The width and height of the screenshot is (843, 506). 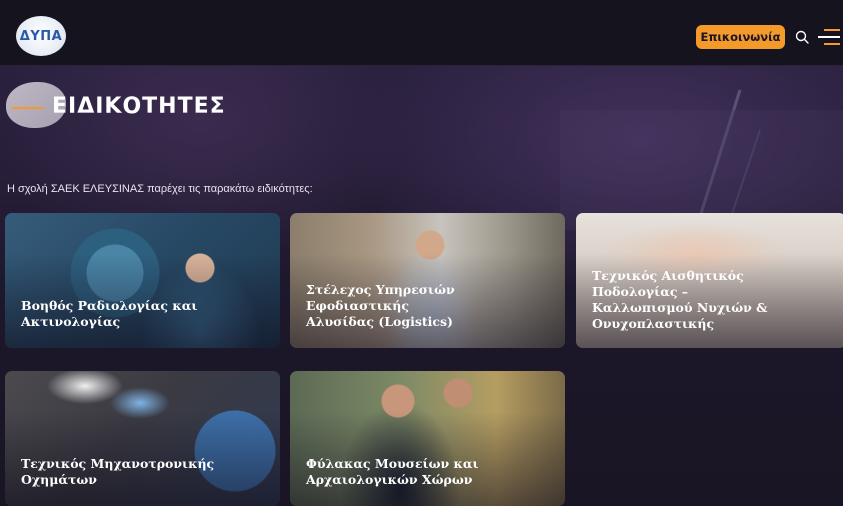 What do you see at coordinates (680, 307) in the screenshot?
I see `specialty-title-line: Καλλωπισμού Νυχιών &` at bounding box center [680, 307].